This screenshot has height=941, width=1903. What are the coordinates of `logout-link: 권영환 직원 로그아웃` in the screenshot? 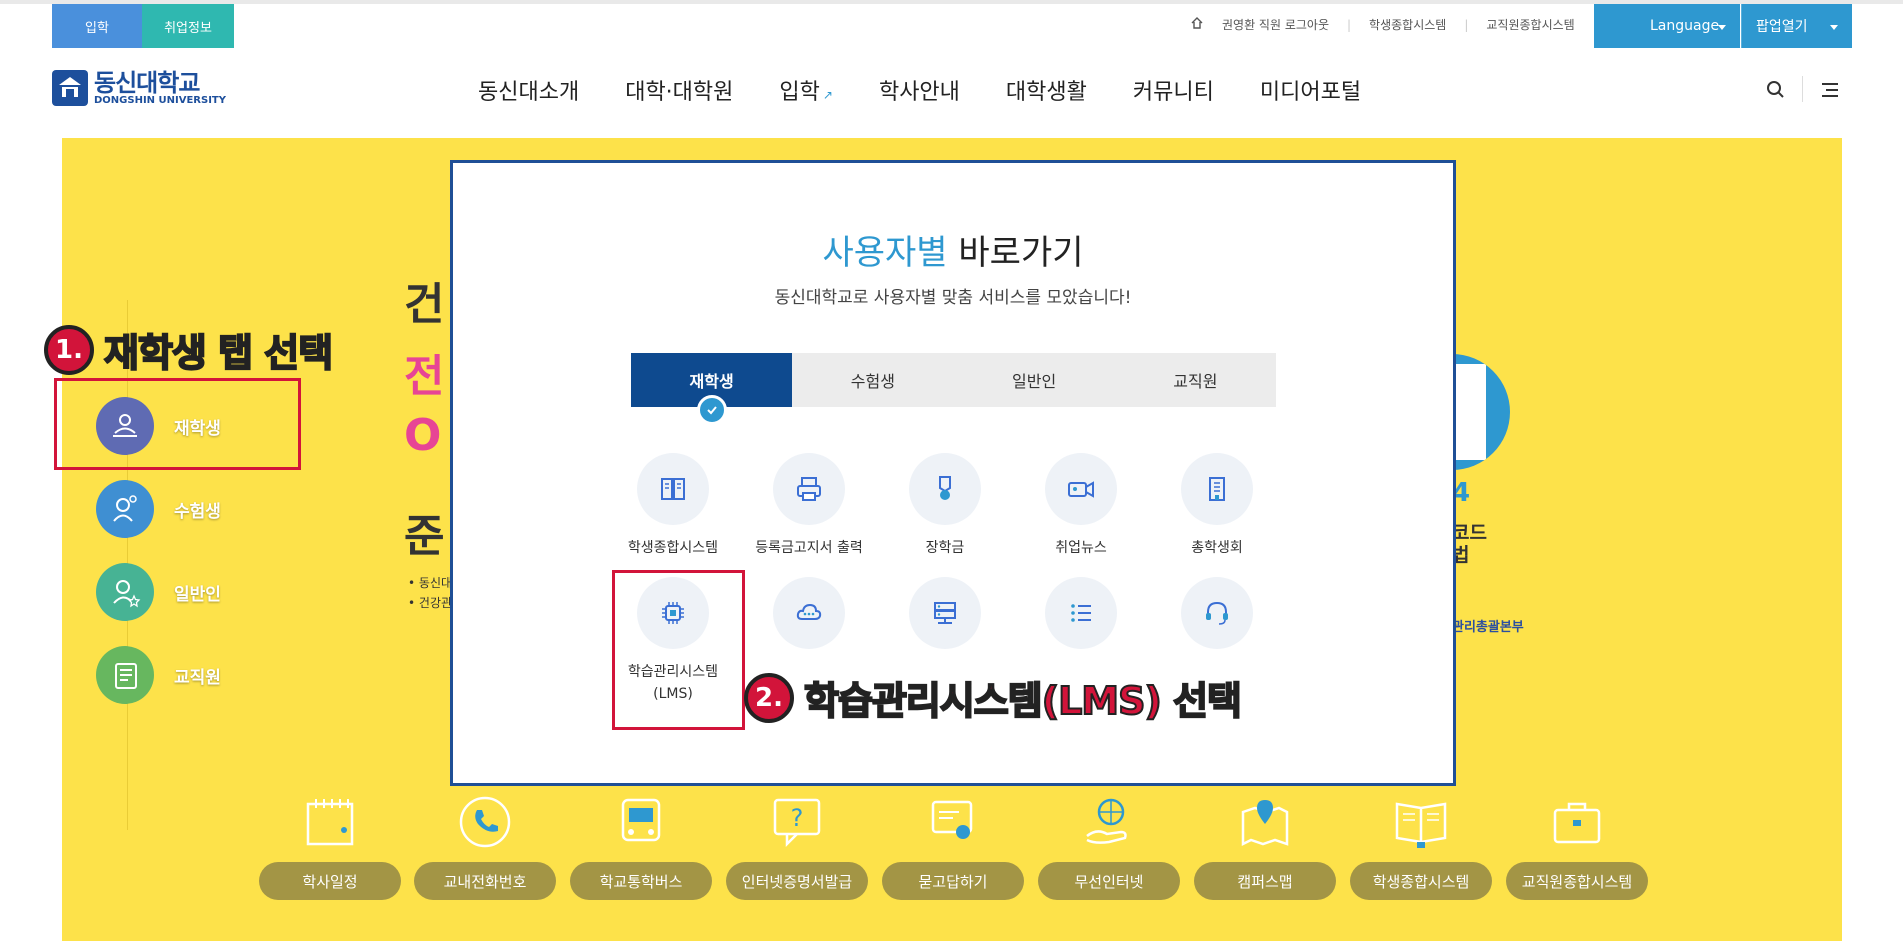 It's located at (1275, 24).